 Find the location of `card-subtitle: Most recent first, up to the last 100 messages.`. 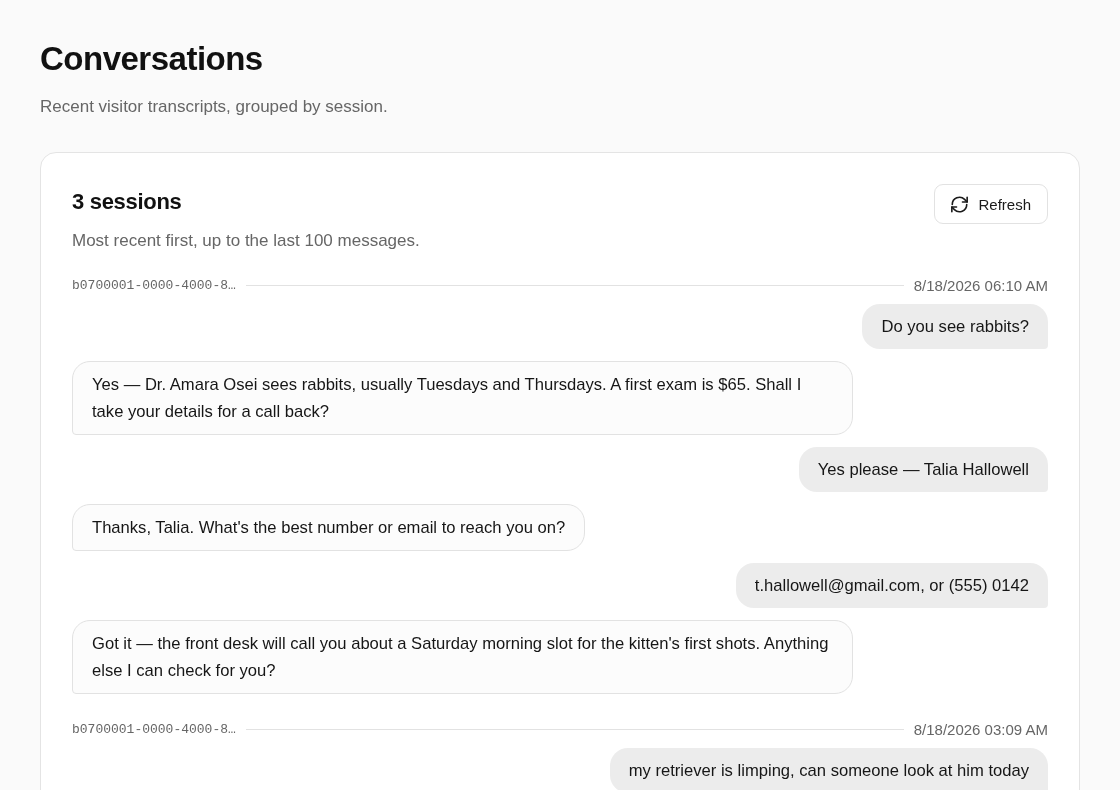

card-subtitle: Most recent first, up to the last 100 messages. is located at coordinates (246, 241).